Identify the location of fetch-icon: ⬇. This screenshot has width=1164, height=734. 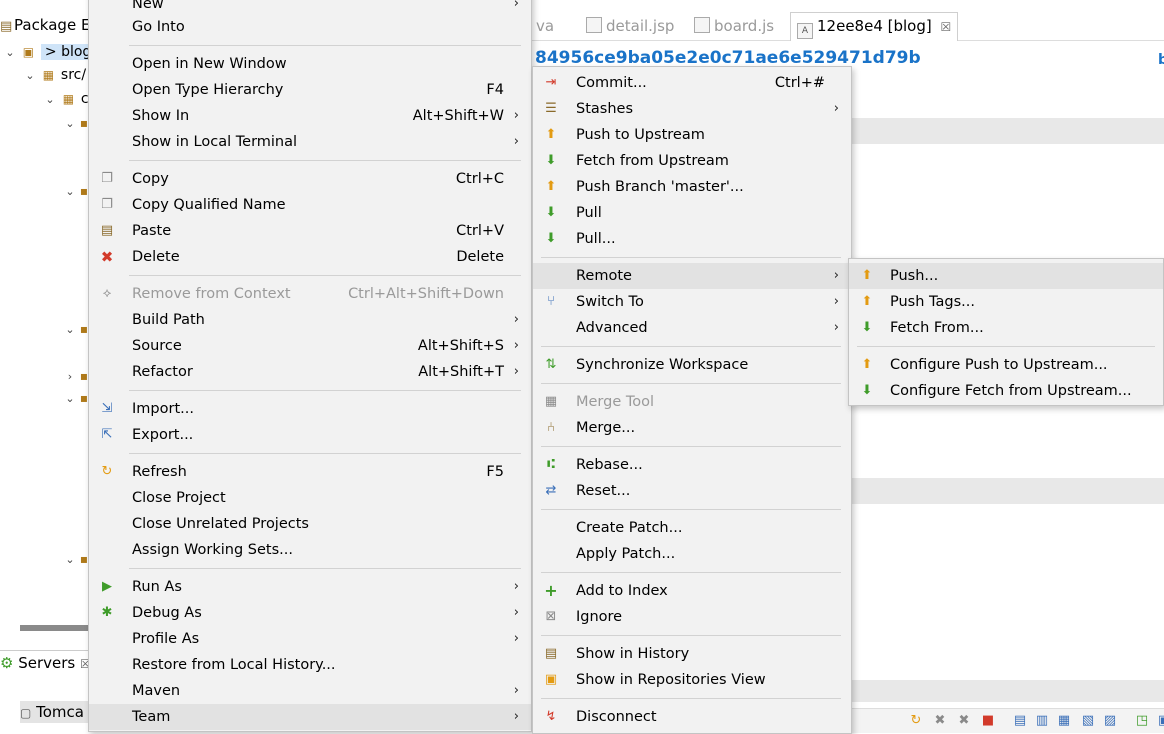
(867, 327).